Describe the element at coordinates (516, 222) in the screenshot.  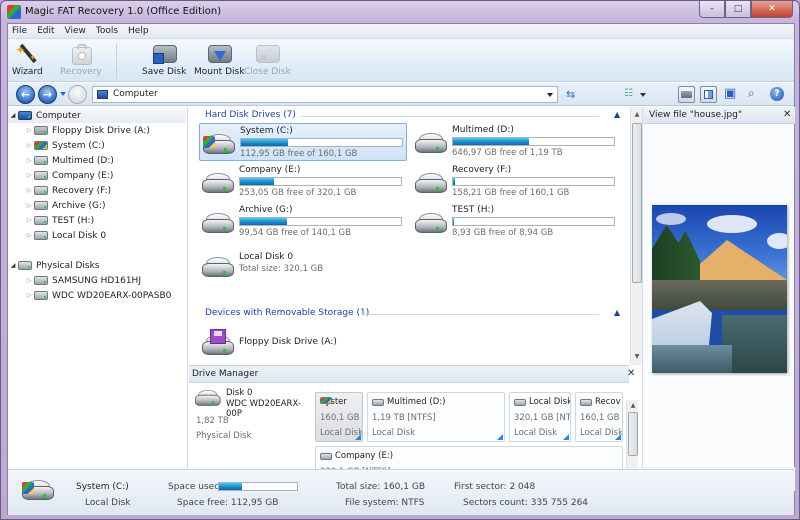
I see `drive-tile: TEST (H:) 8,93 GB free of 8,94 GB` at that location.